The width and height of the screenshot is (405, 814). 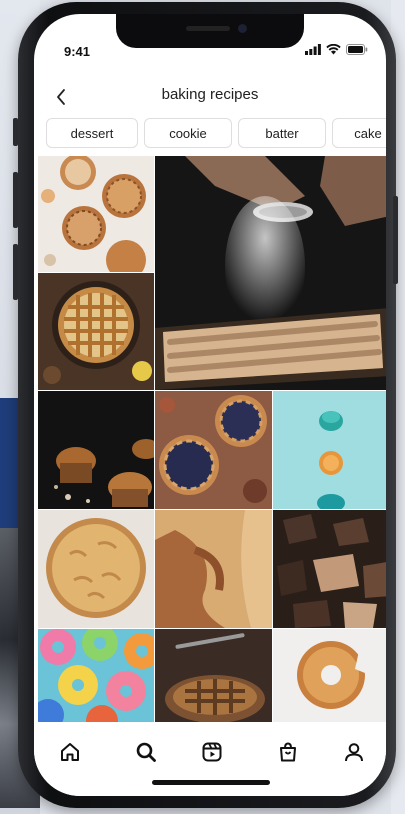 I want to click on mute-switch, so click(x=15, y=132).